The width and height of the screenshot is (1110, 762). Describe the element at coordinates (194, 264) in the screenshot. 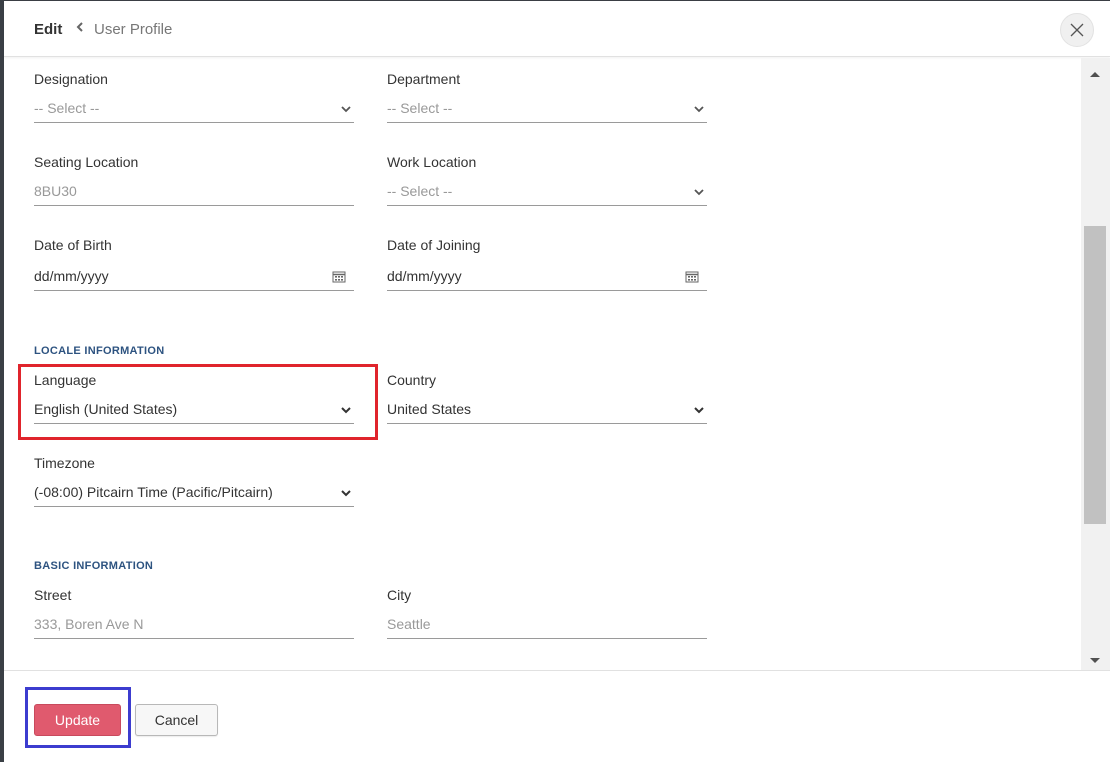

I see `date-of-birth-field: Date of Birth dd/mm/yyyy` at that location.